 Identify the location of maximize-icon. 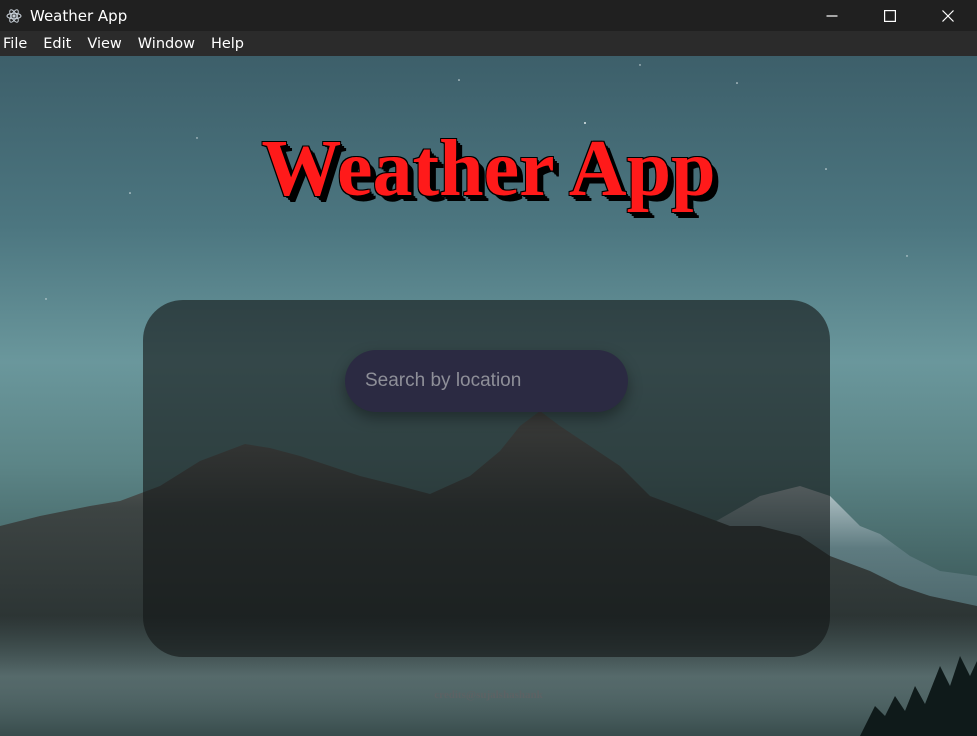
(890, 15).